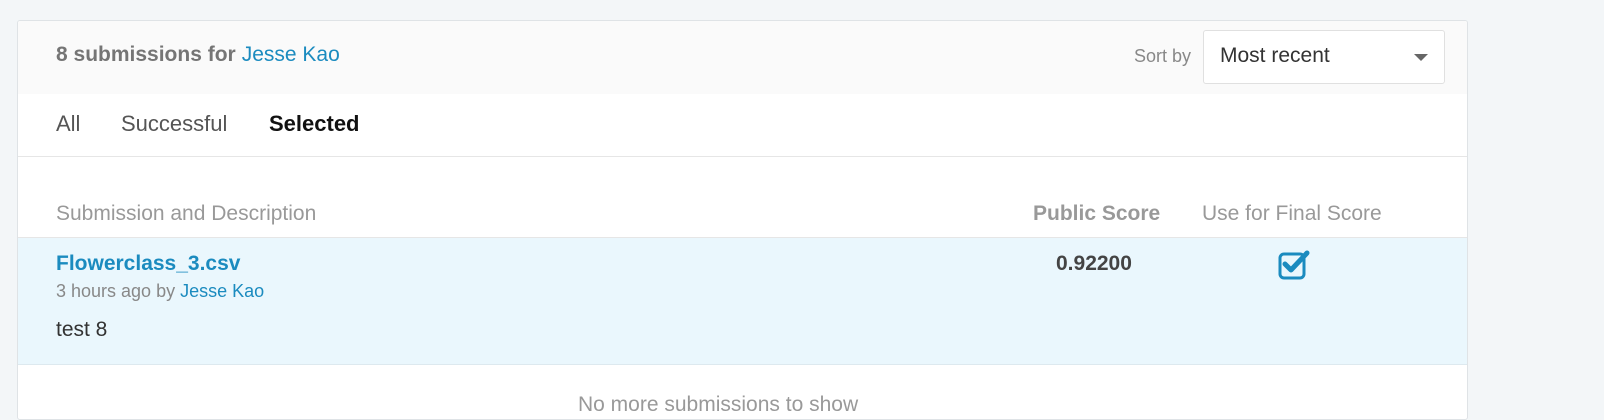 The height and width of the screenshot is (420, 1604). Describe the element at coordinates (1421, 57) in the screenshot. I see `chevron-down-icon` at that location.